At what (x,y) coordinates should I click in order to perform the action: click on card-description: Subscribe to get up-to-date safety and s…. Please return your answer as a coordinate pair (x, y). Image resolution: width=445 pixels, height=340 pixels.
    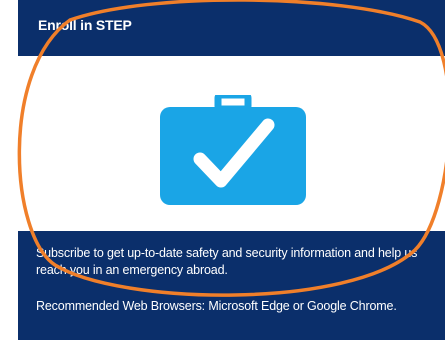
    Looking at the image, I should click on (227, 261).